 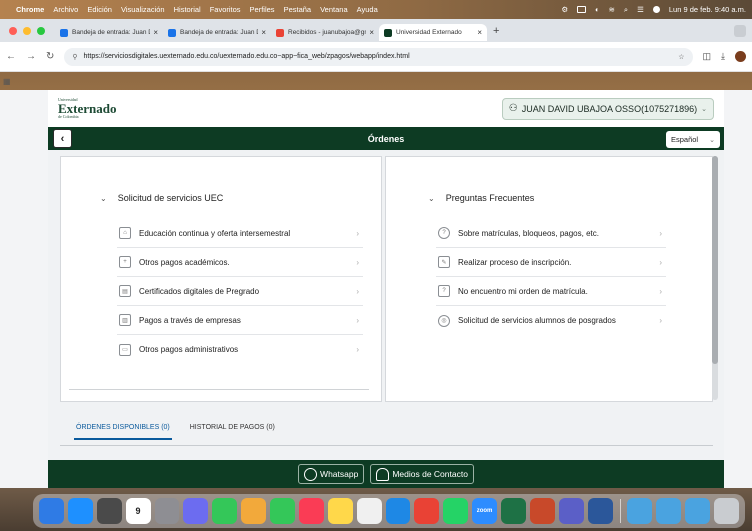 I want to click on chevron-down-icon: ⌄, so click(x=704, y=109).